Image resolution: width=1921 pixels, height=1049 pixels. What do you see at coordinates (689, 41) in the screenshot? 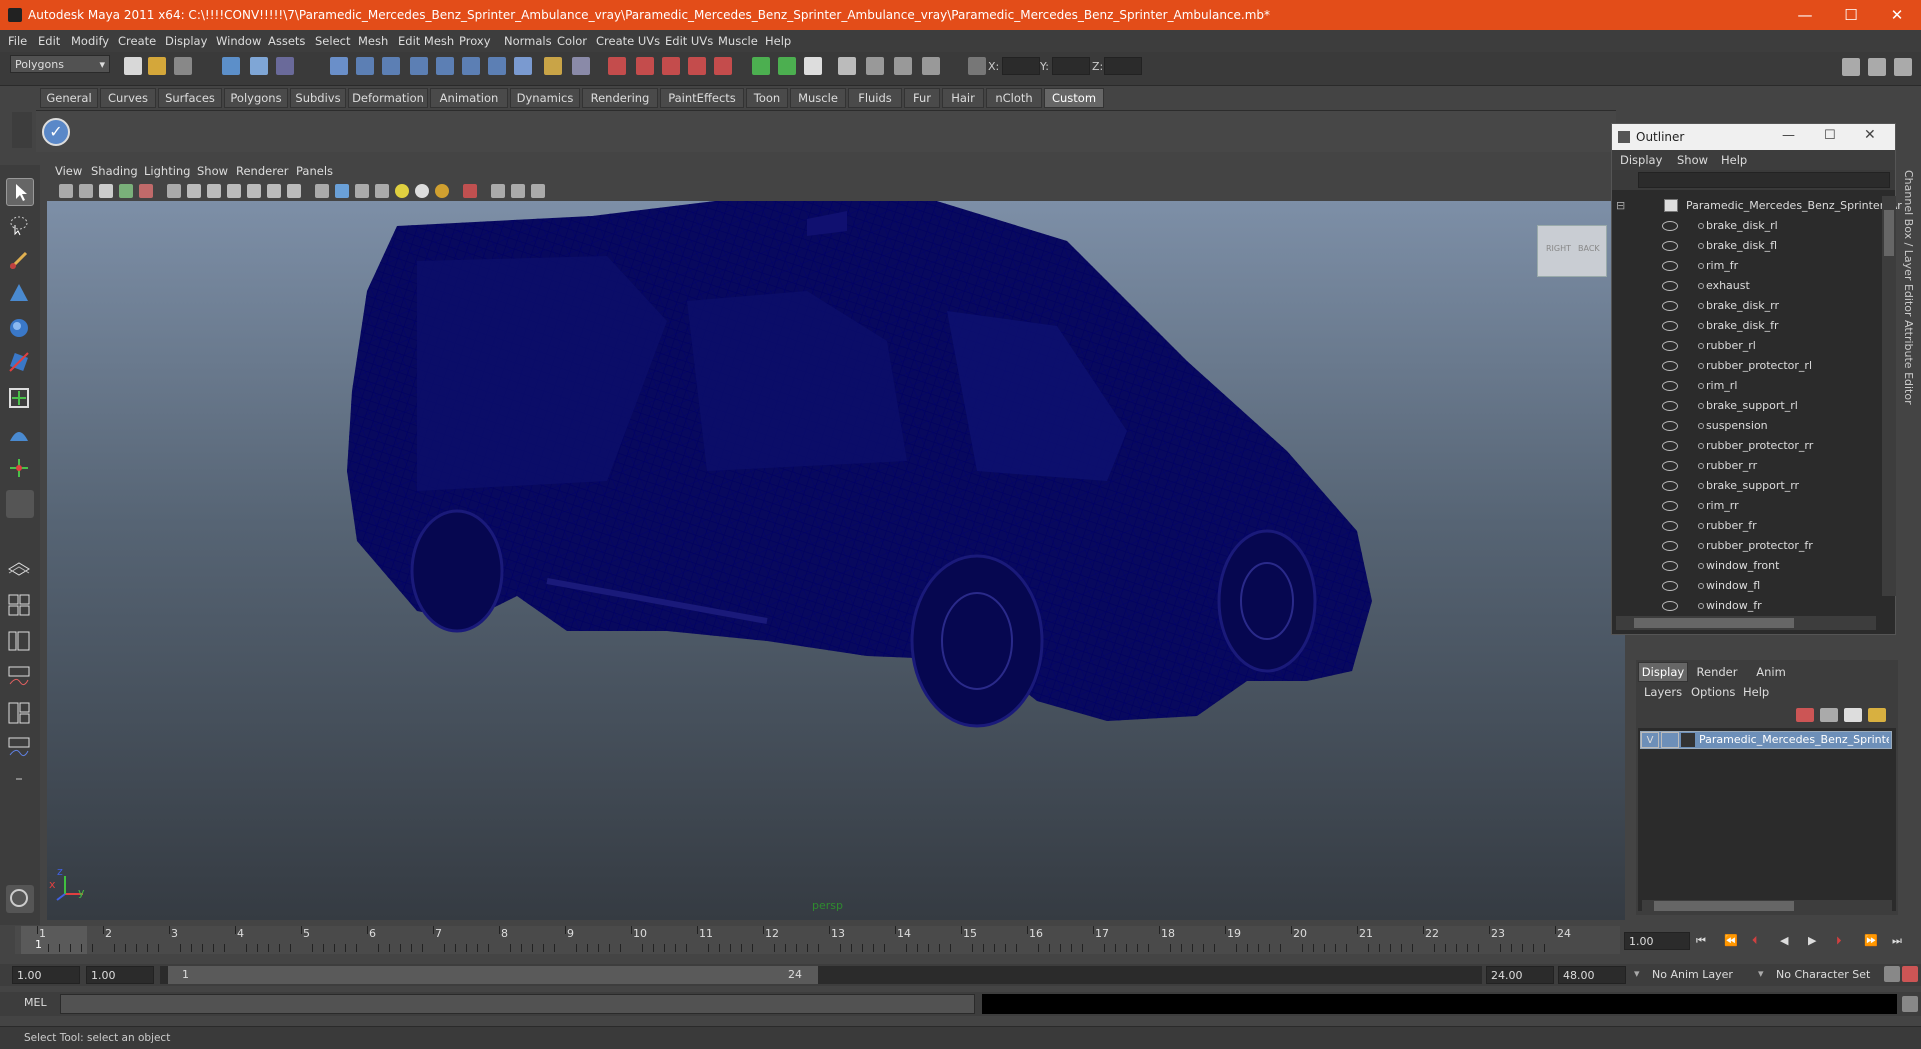
I see `menu-edit-uvs: Edit UVs` at bounding box center [689, 41].